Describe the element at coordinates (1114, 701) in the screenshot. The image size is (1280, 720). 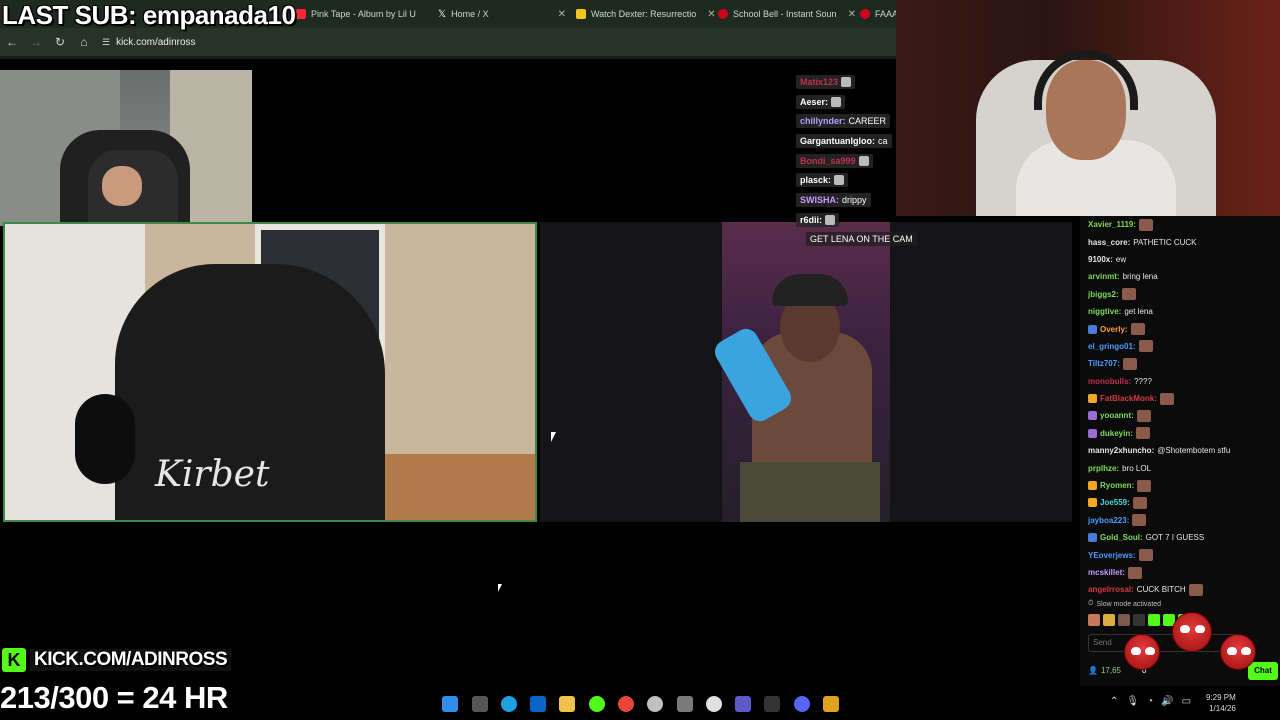
I see `chevron-up-icon: ⌃` at that location.